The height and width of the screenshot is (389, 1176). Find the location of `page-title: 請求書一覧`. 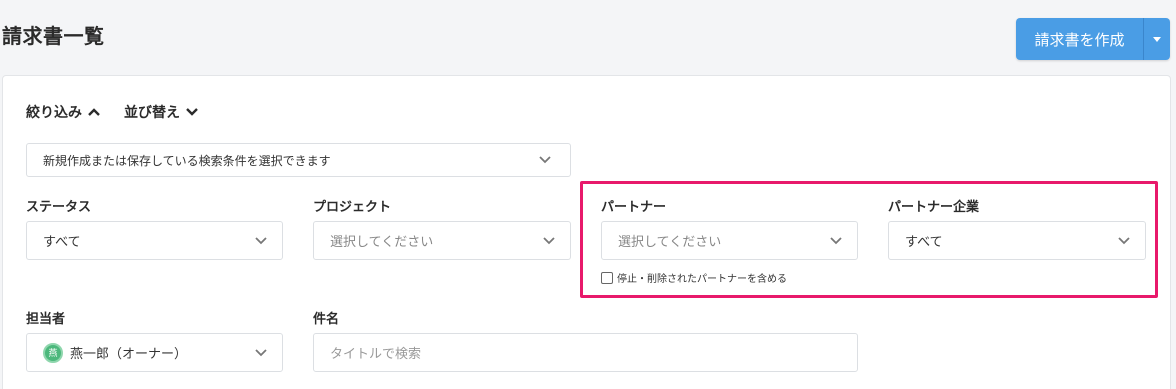

page-title: 請求書一覧 is located at coordinates (53, 36).